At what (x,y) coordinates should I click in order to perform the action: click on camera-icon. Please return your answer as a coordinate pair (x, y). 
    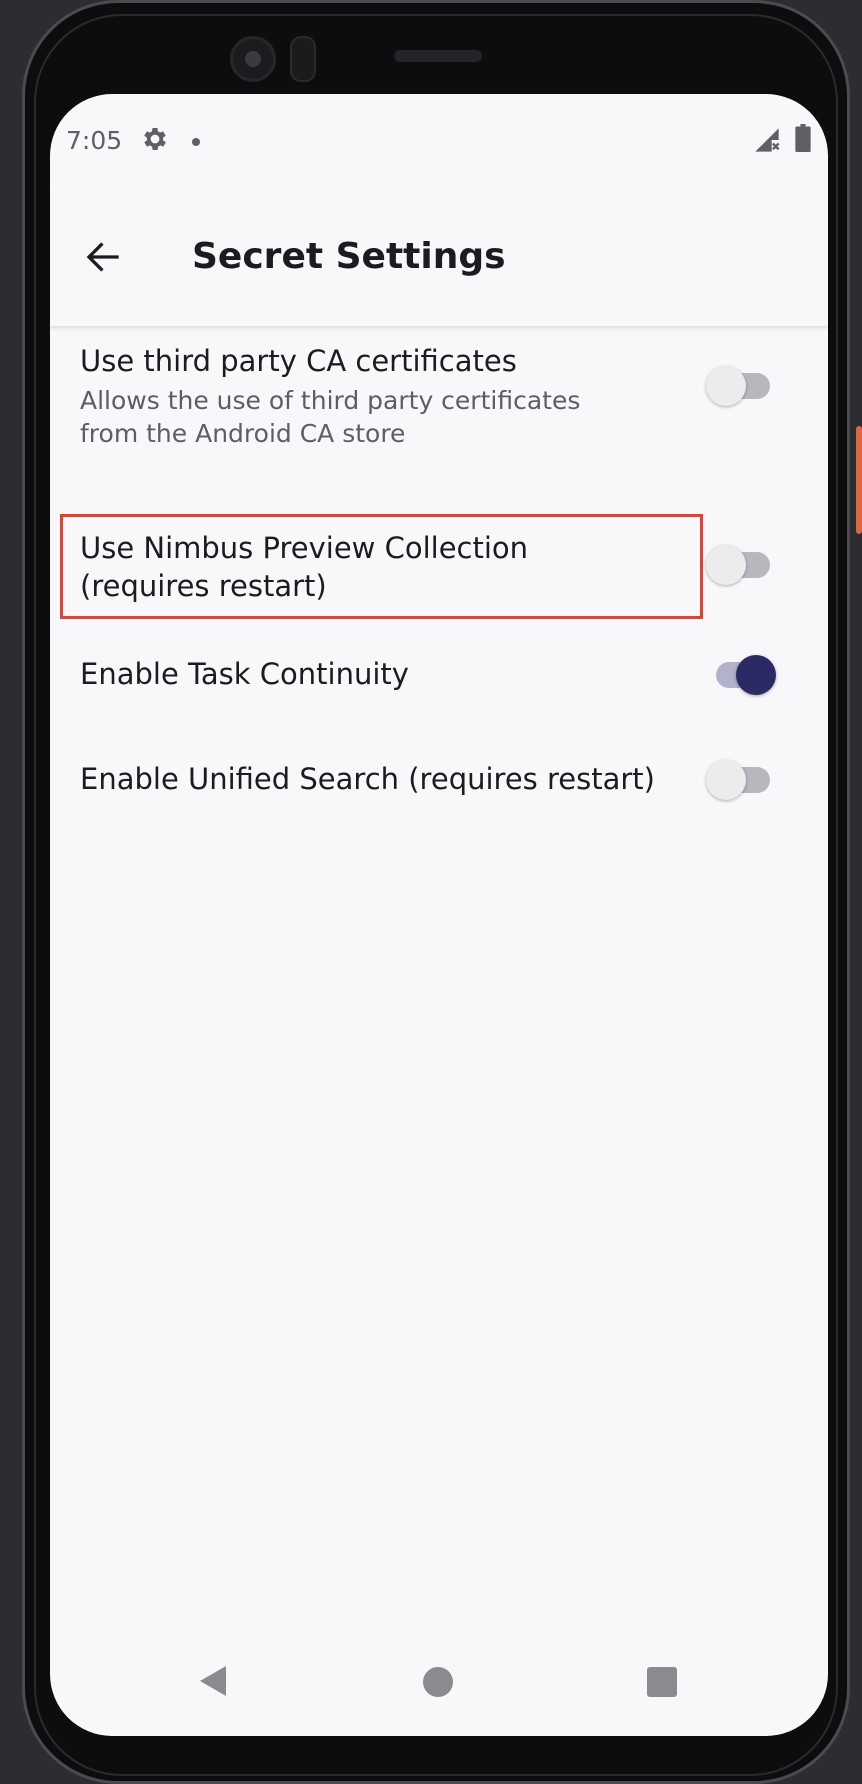
    Looking at the image, I should click on (253, 59).